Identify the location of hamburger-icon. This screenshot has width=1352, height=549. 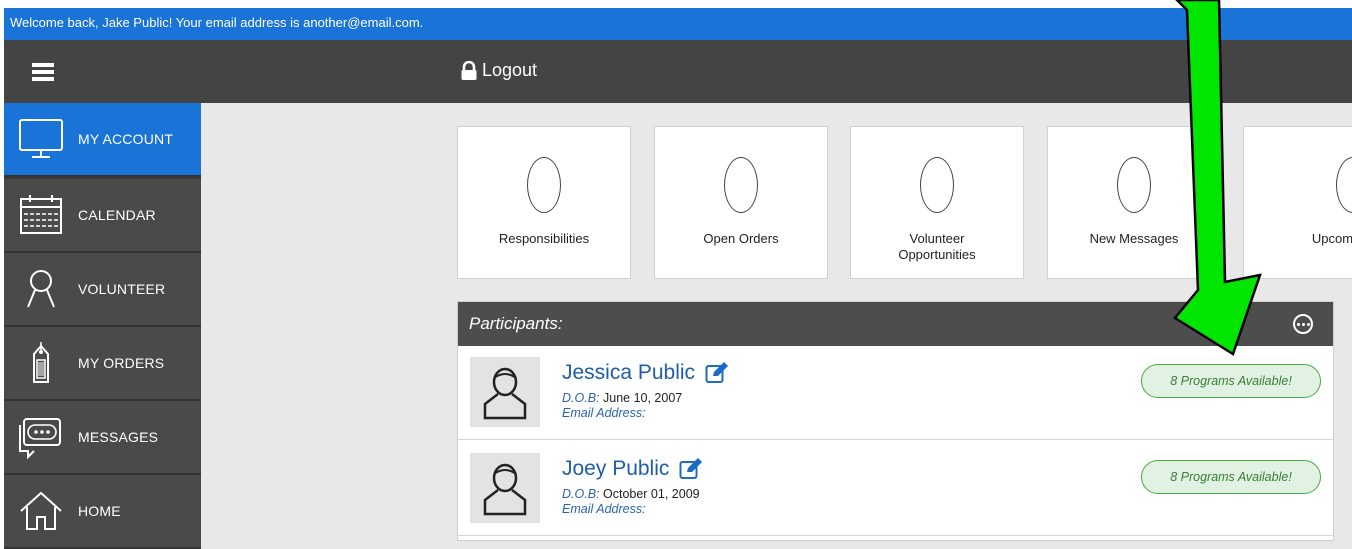
(43, 72).